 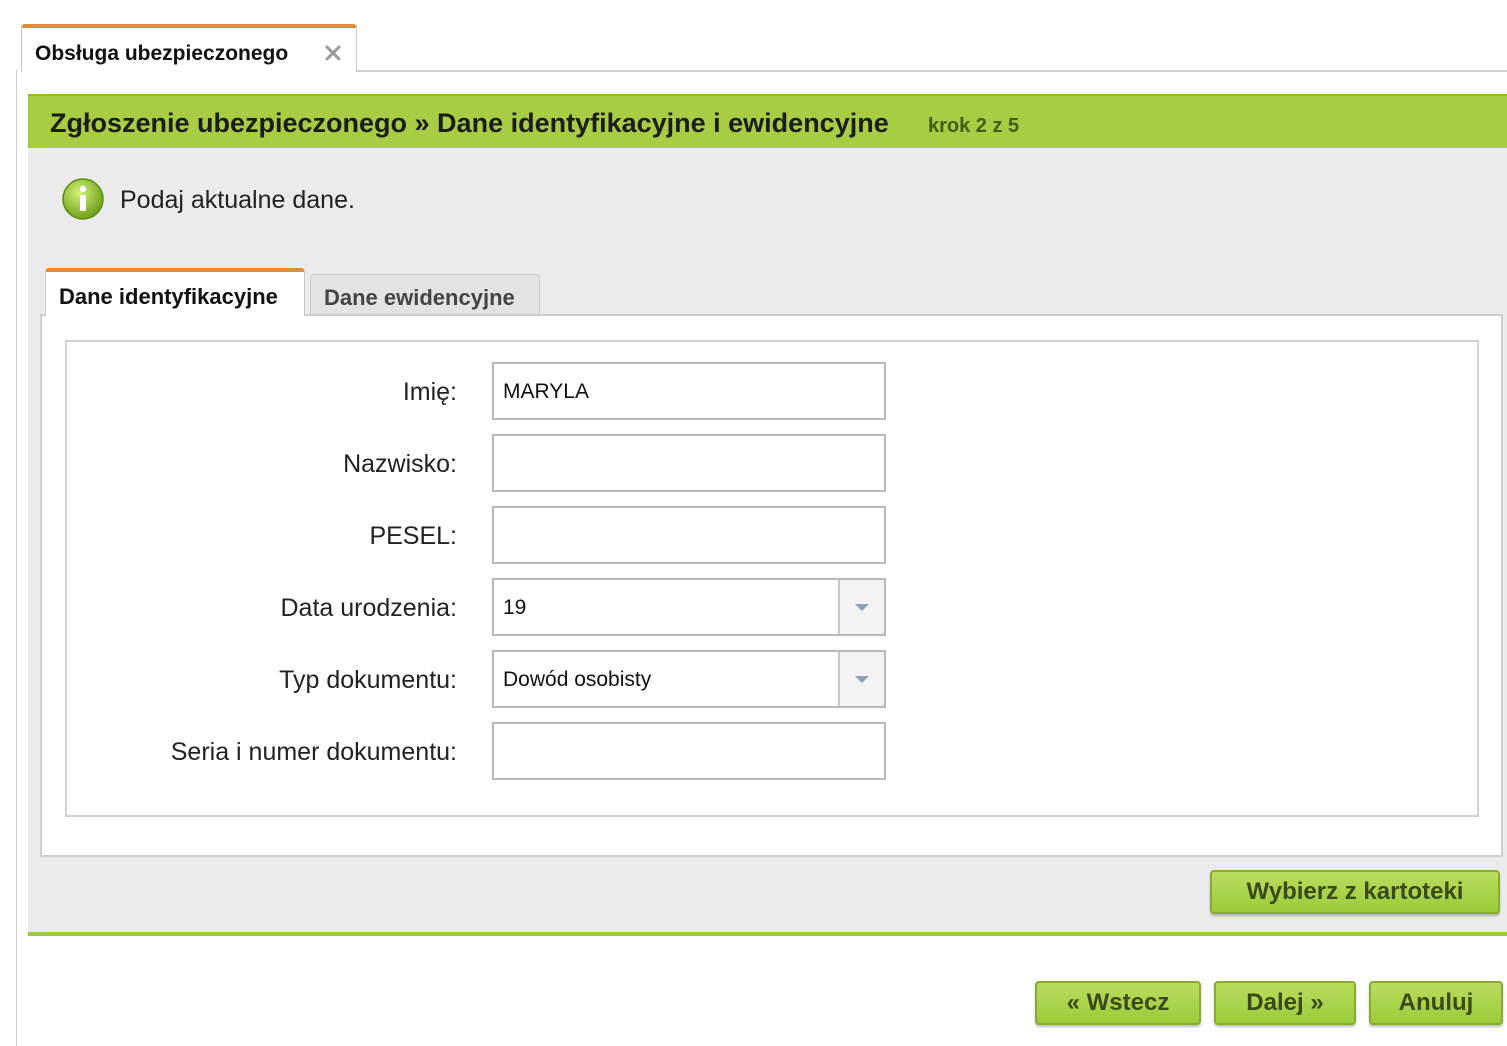 I want to click on close-icon, so click(x=333, y=53).